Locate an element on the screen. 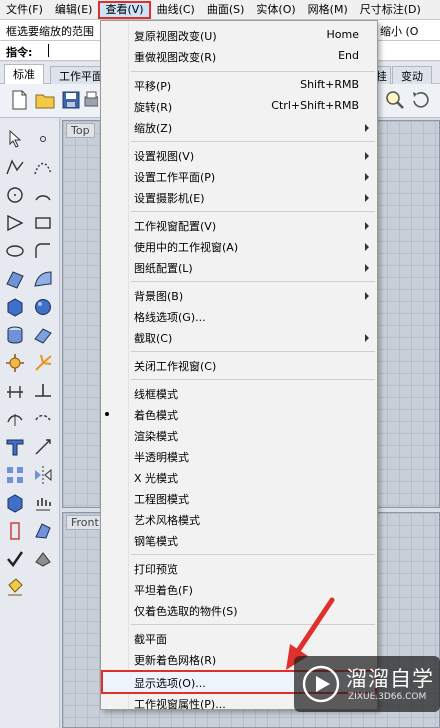  paint-bucket-icon is located at coordinates (15, 587).